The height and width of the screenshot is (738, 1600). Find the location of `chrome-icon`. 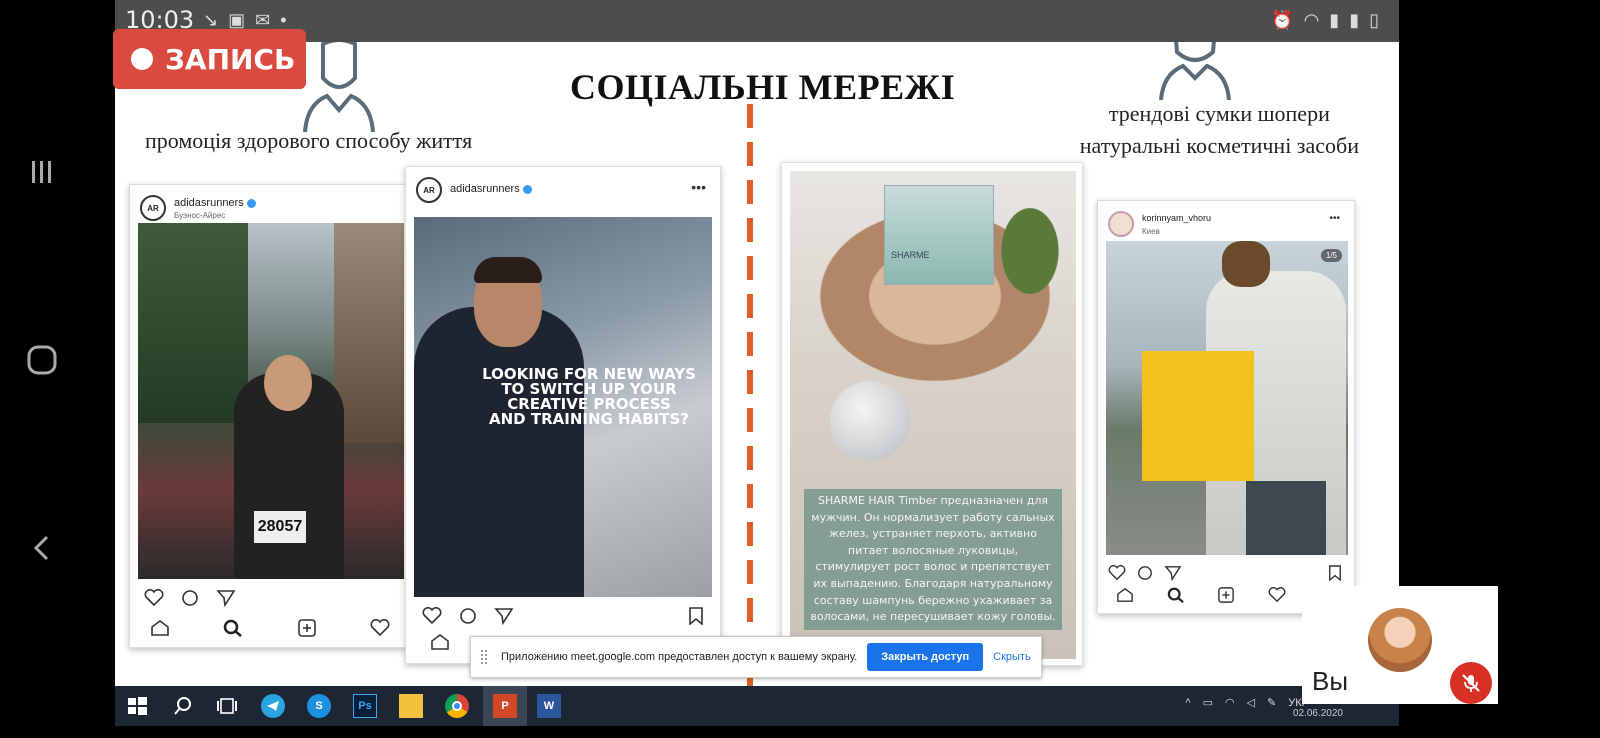

chrome-icon is located at coordinates (457, 706).